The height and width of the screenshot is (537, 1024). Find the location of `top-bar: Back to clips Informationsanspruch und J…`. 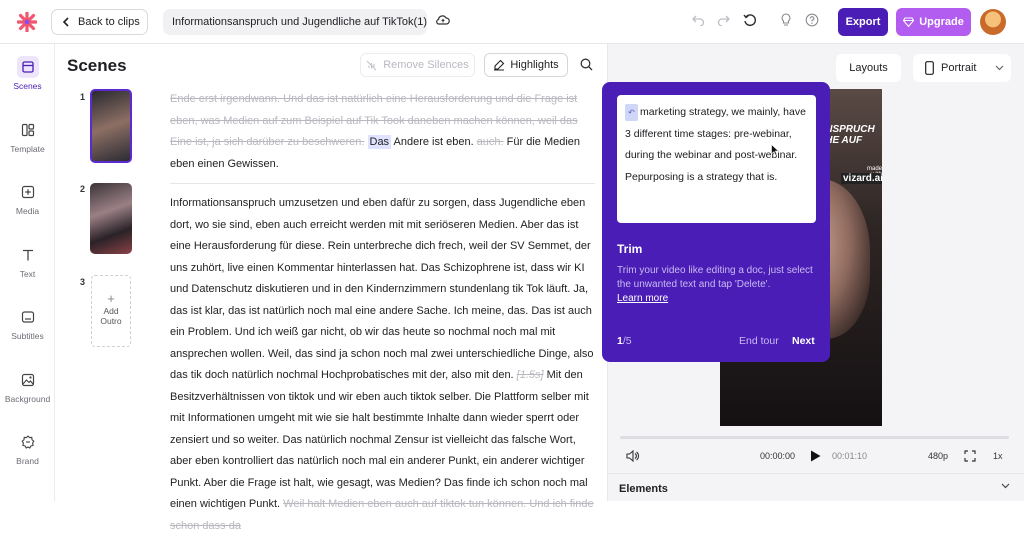

top-bar: Back to clips Informationsanspruch und J… is located at coordinates (512, 22).